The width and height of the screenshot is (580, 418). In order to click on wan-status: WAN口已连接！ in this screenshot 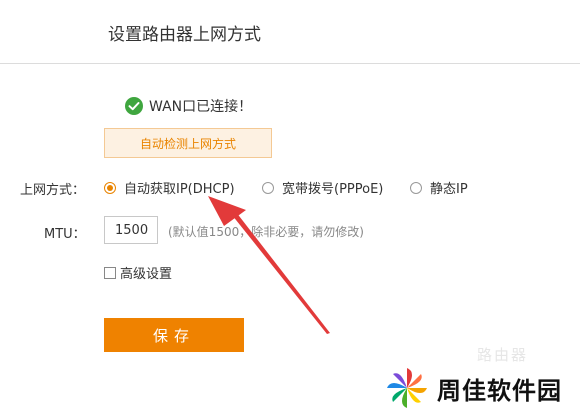, I will do `click(188, 106)`.